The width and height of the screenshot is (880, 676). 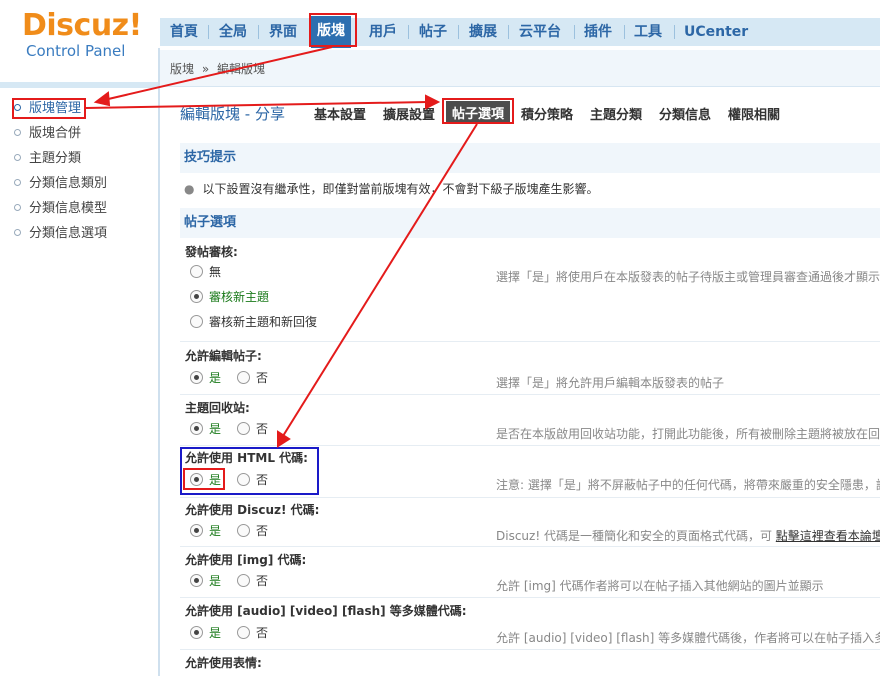 What do you see at coordinates (55, 158) in the screenshot?
I see `sidebar-item-label: 主題分類` at bounding box center [55, 158].